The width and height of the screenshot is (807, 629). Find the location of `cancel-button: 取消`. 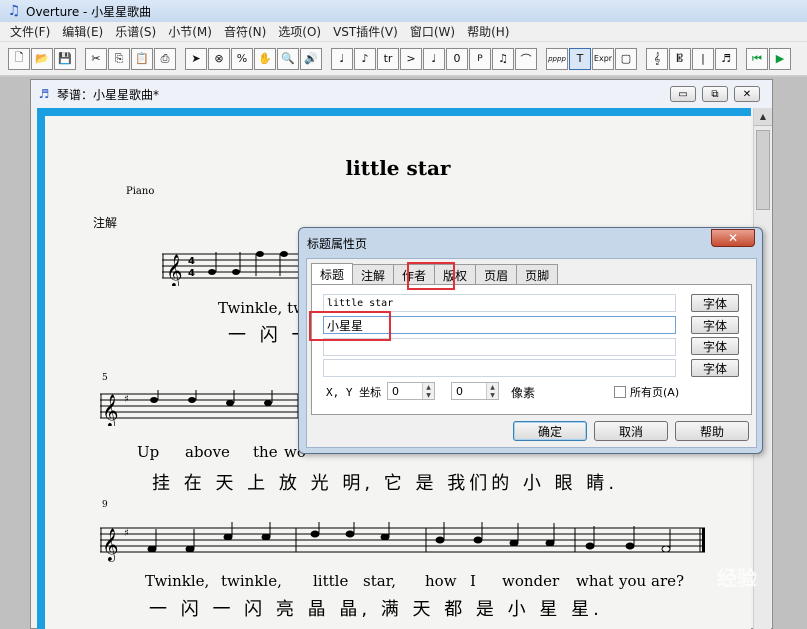

cancel-button: 取消 is located at coordinates (631, 431).